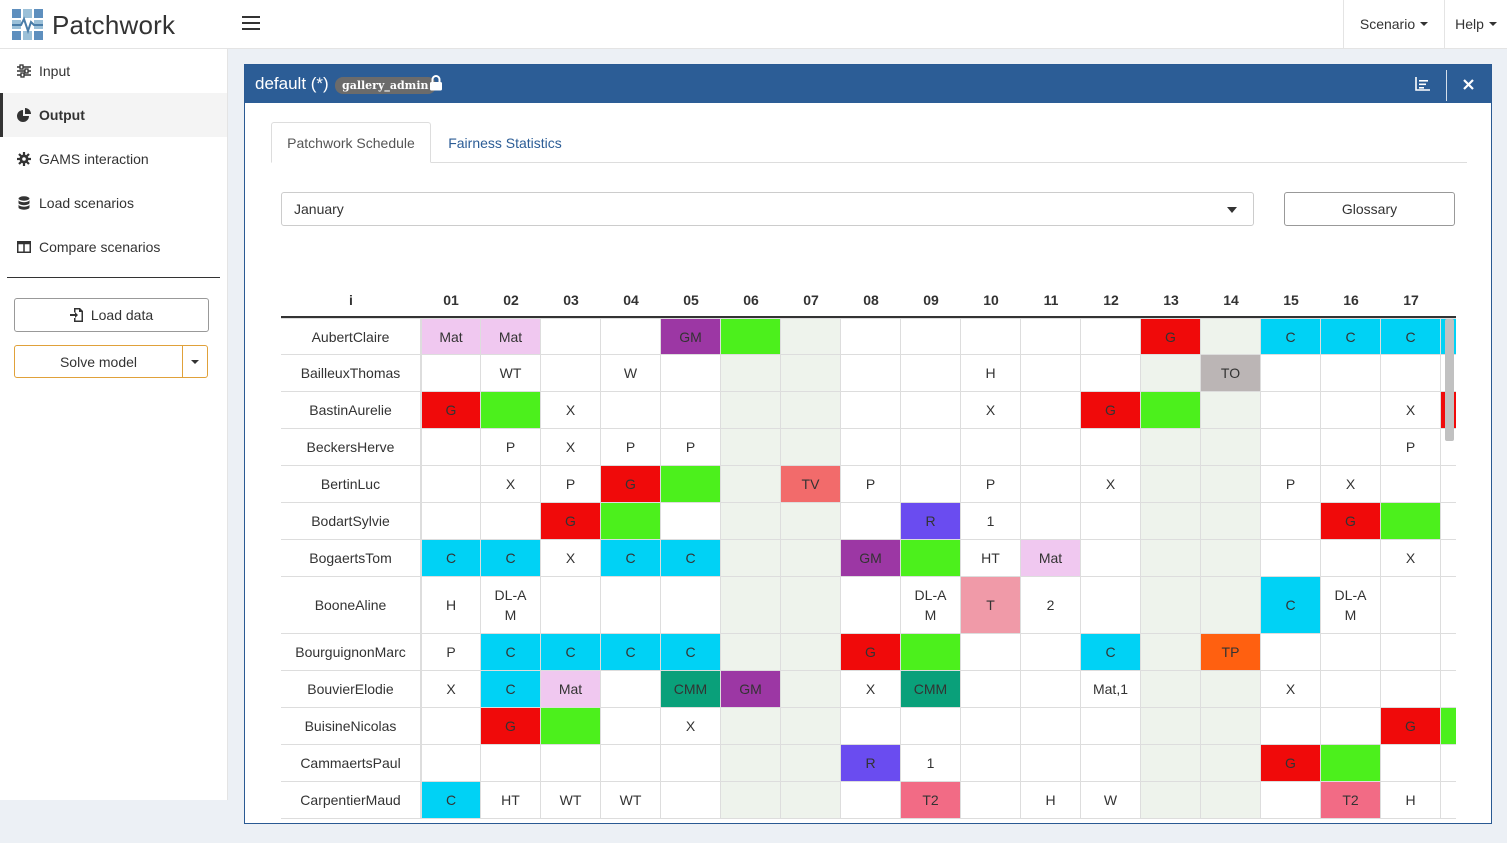  I want to click on schedule-cell: I, so click(1448, 484).